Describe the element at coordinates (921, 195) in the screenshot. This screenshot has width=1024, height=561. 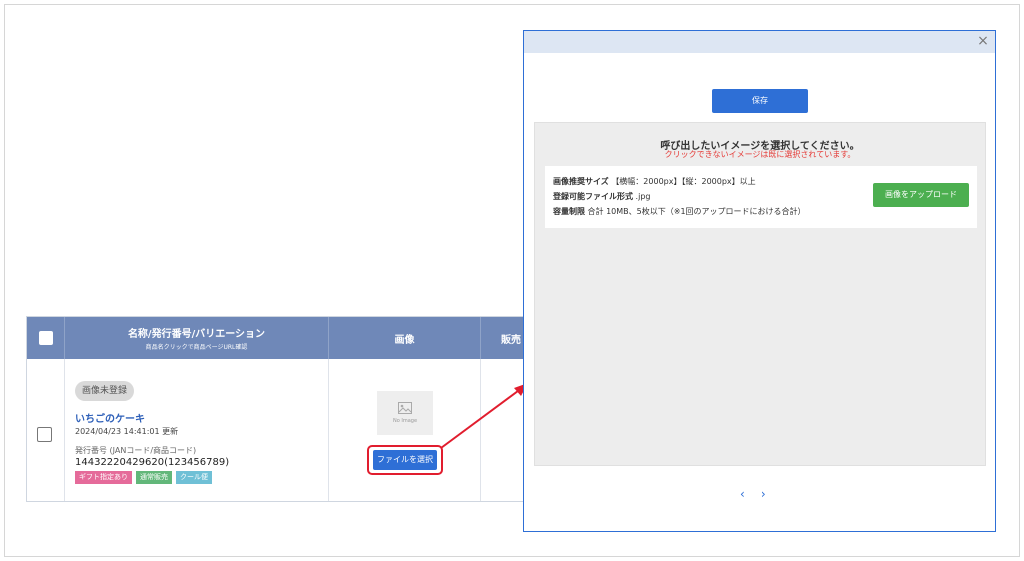
I see `upload-image-button: 画像をアップロード` at that location.